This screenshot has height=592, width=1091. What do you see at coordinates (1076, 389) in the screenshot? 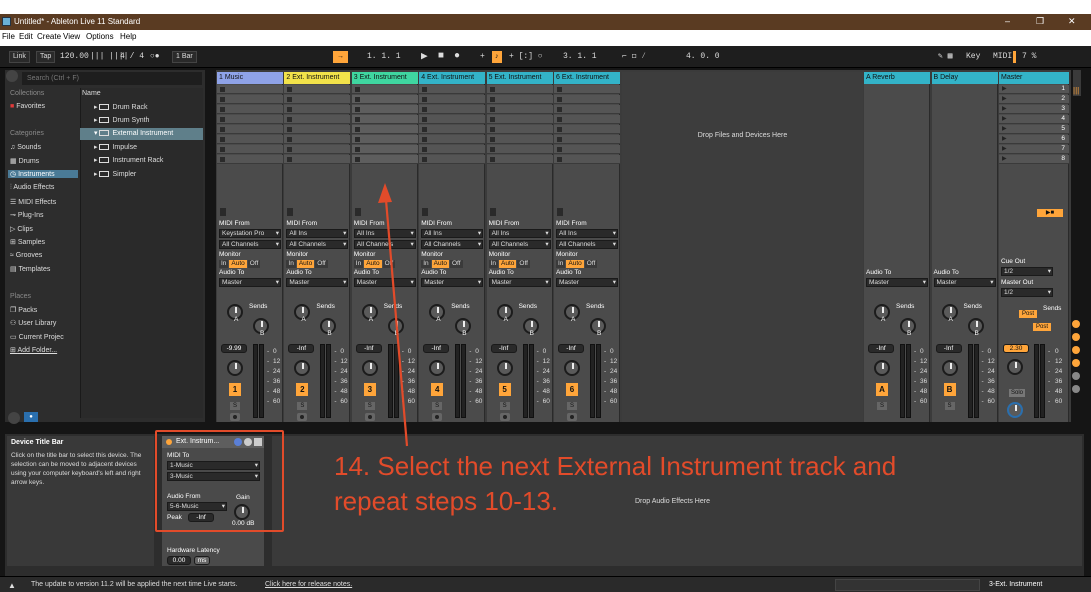
I see `track-delay-toggle-icon` at bounding box center [1076, 389].